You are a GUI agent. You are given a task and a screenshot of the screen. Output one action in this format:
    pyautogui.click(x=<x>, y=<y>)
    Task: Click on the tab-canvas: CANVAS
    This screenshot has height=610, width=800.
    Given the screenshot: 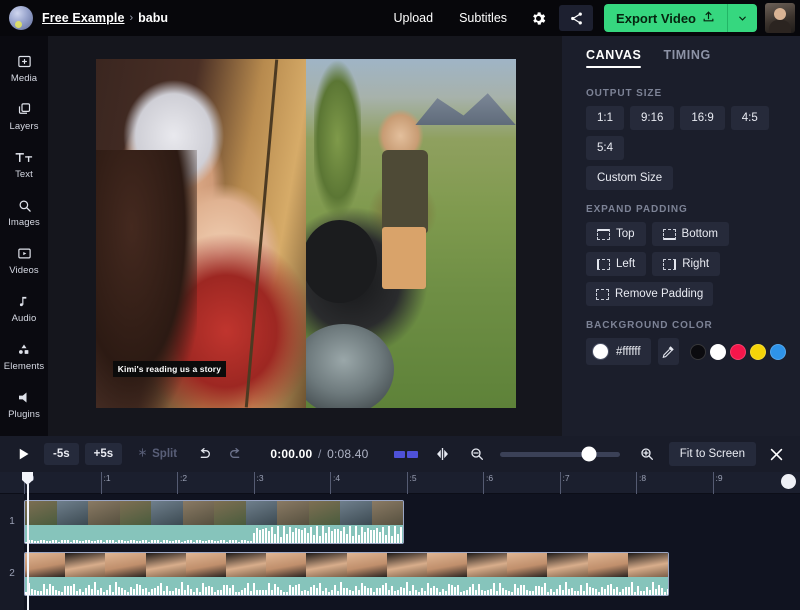 What is the action you would take?
    pyautogui.click(x=614, y=55)
    